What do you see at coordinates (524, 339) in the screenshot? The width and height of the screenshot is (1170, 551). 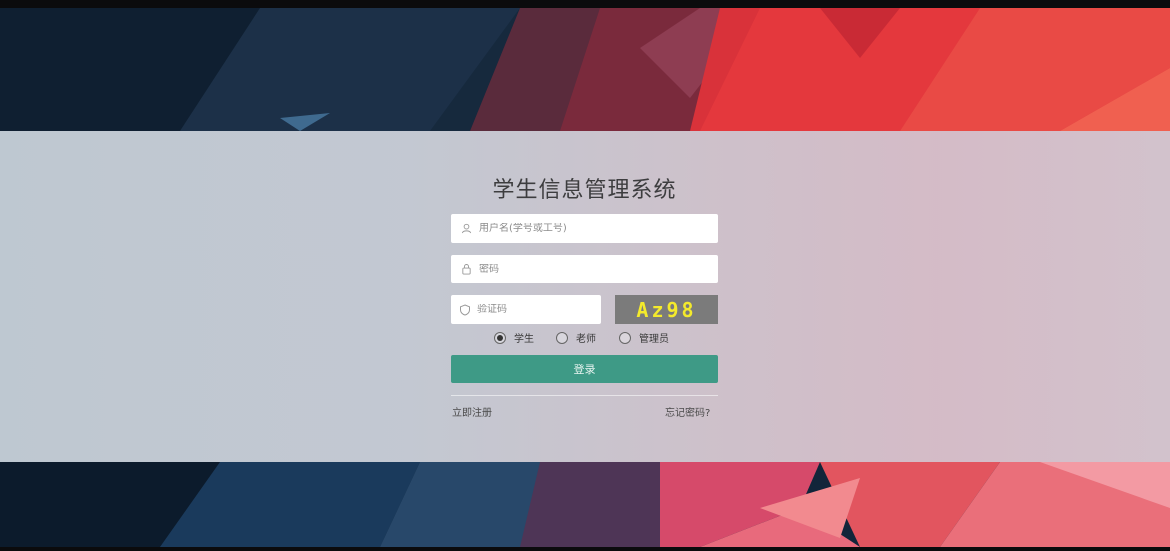 I see `role-label-student: 学生` at bounding box center [524, 339].